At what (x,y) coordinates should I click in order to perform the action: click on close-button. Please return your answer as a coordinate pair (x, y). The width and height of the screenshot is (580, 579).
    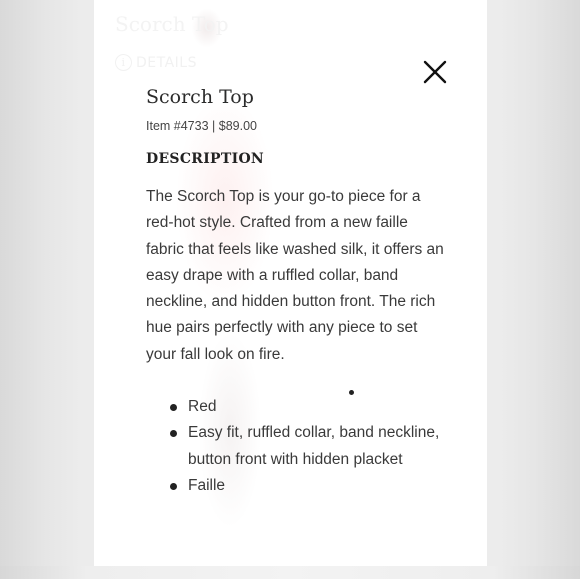
    Looking at the image, I should click on (435, 72).